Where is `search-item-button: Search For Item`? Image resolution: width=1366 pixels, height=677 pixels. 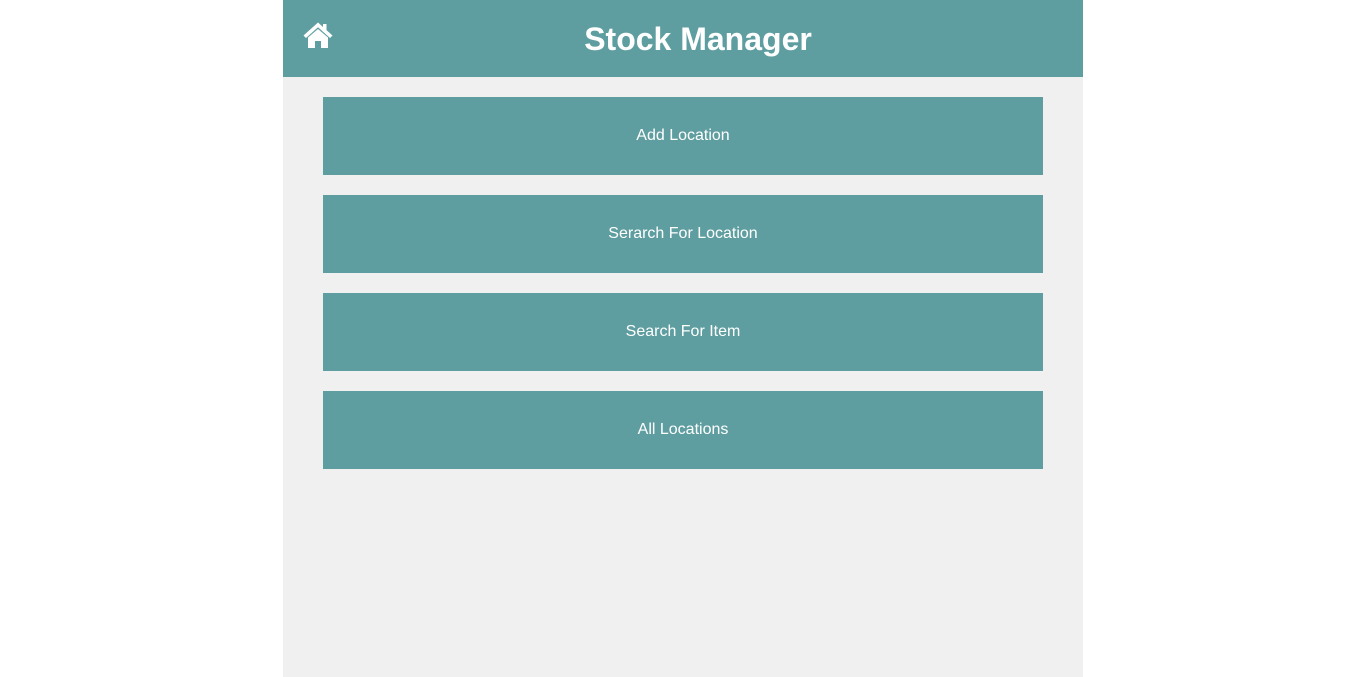
search-item-button: Search For Item is located at coordinates (683, 332).